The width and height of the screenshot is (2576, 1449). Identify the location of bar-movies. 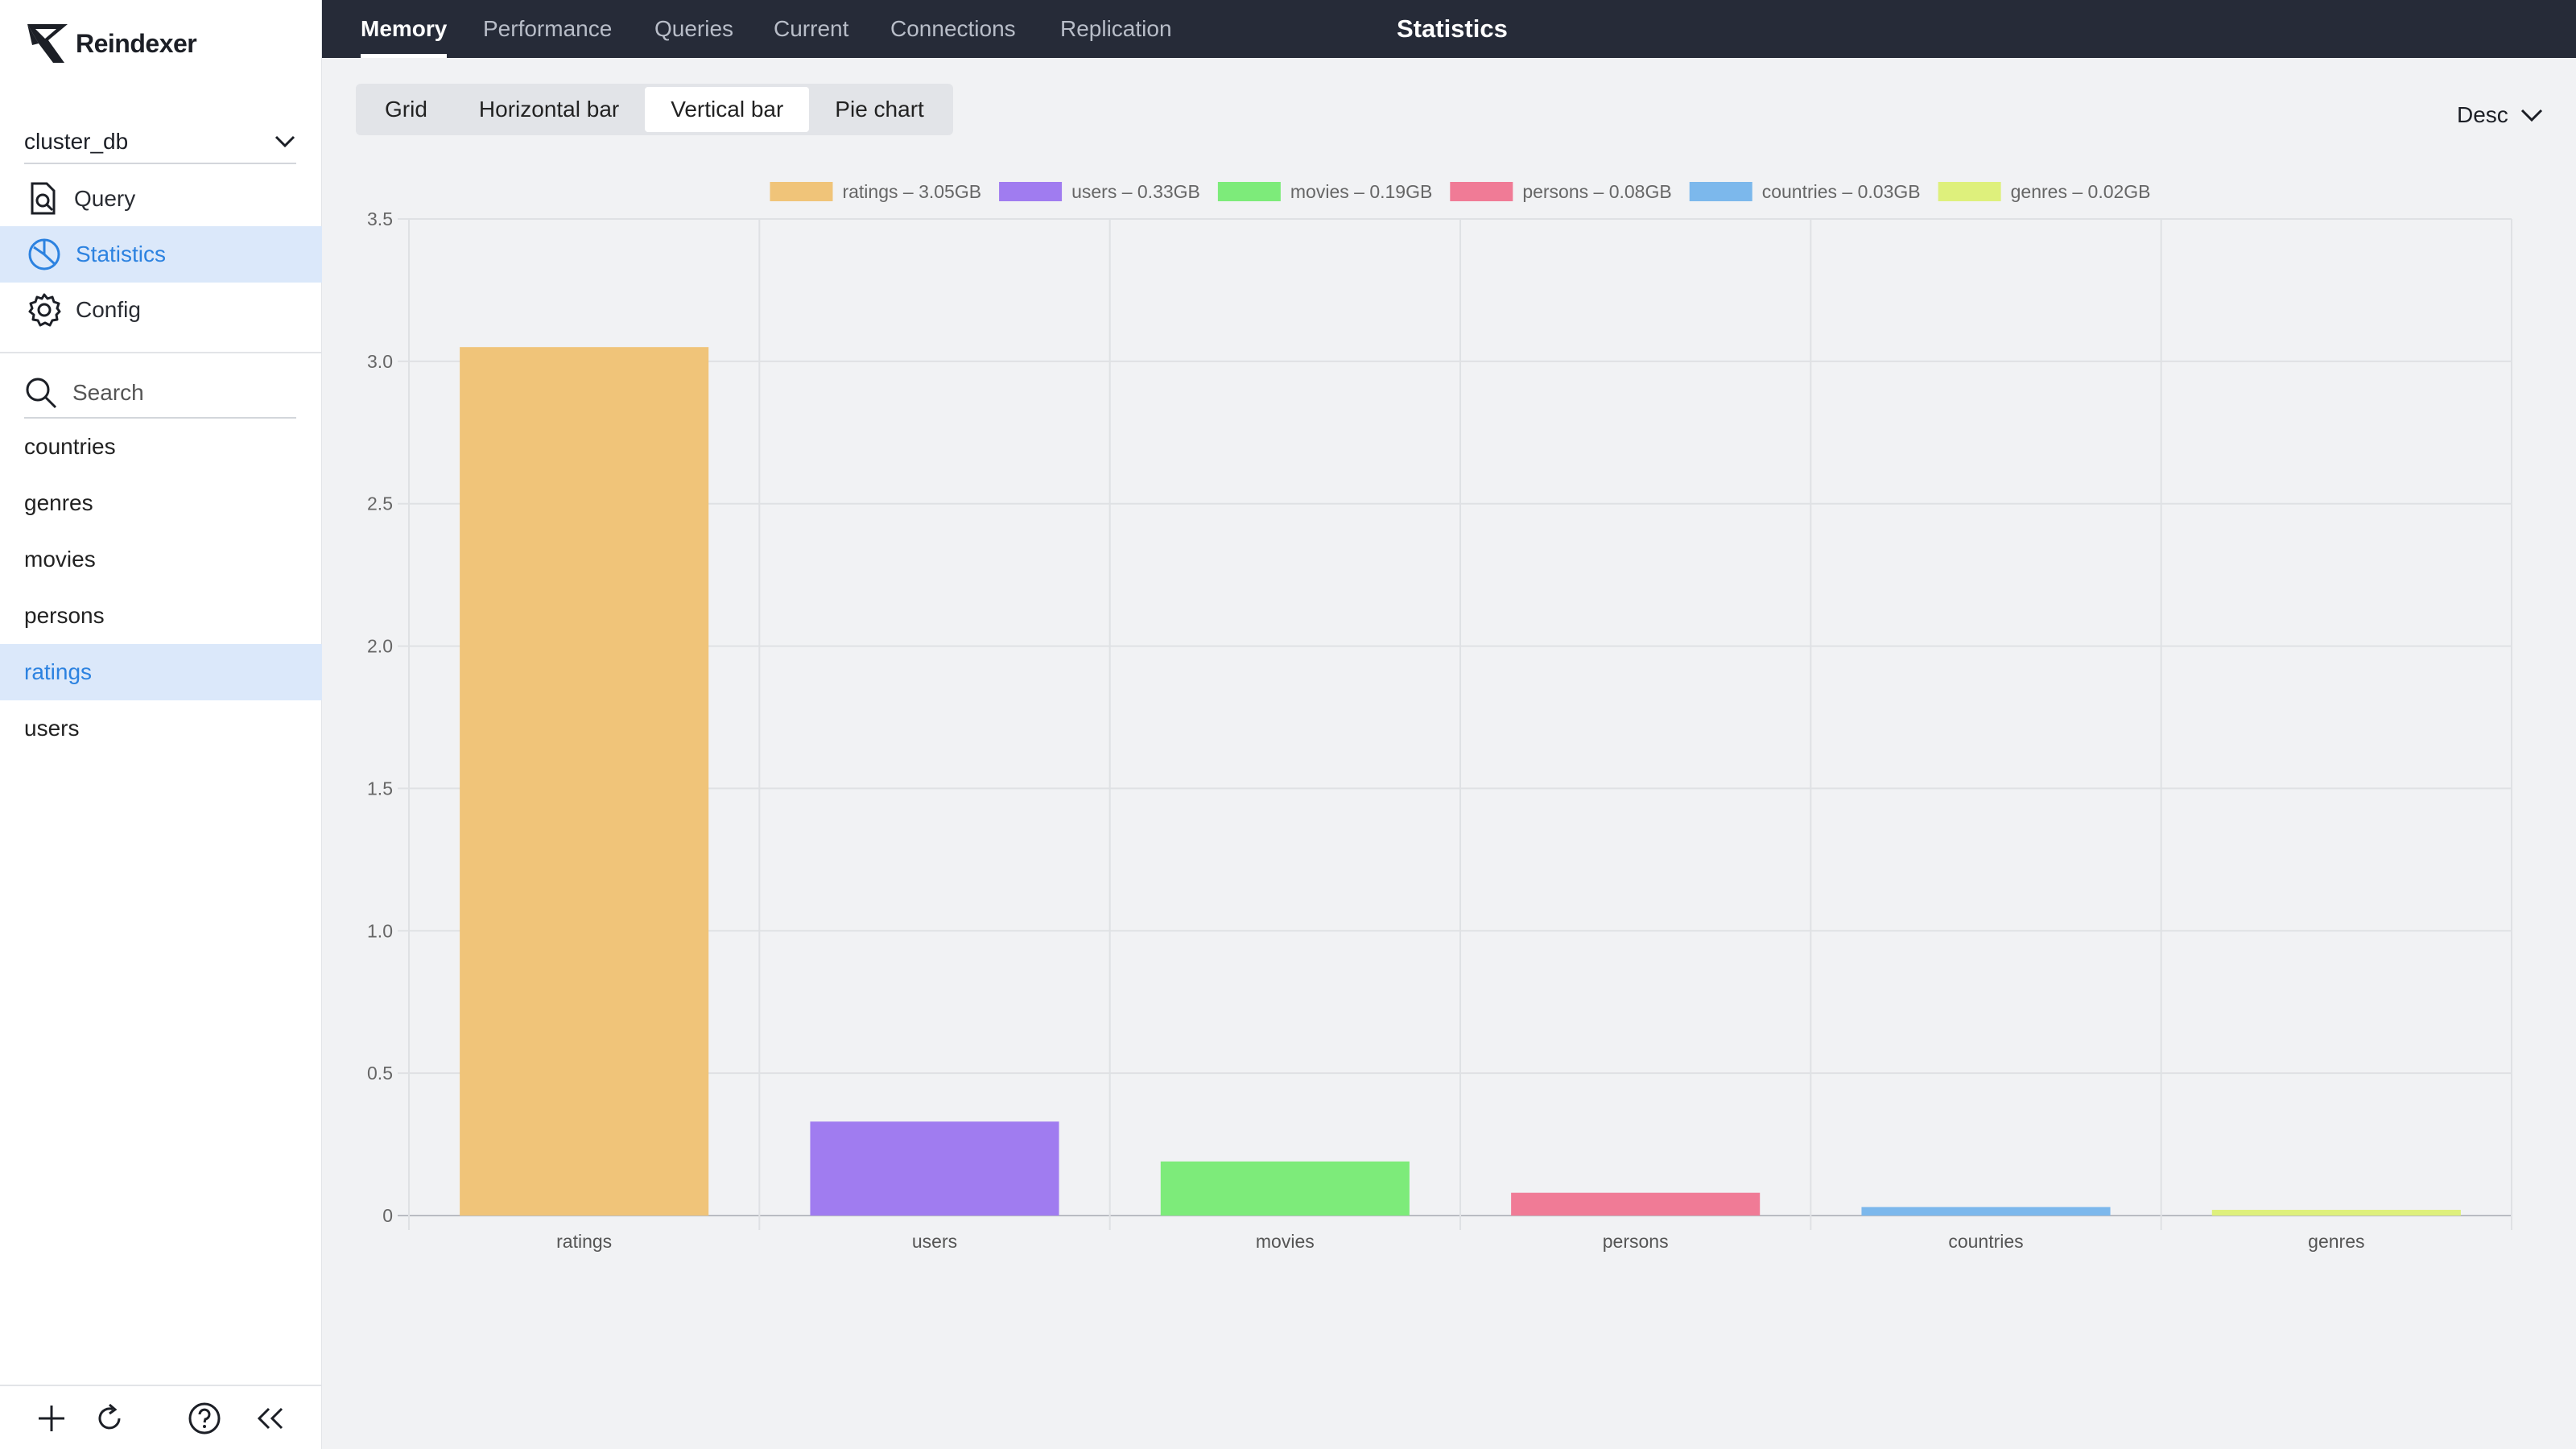
(1285, 1188).